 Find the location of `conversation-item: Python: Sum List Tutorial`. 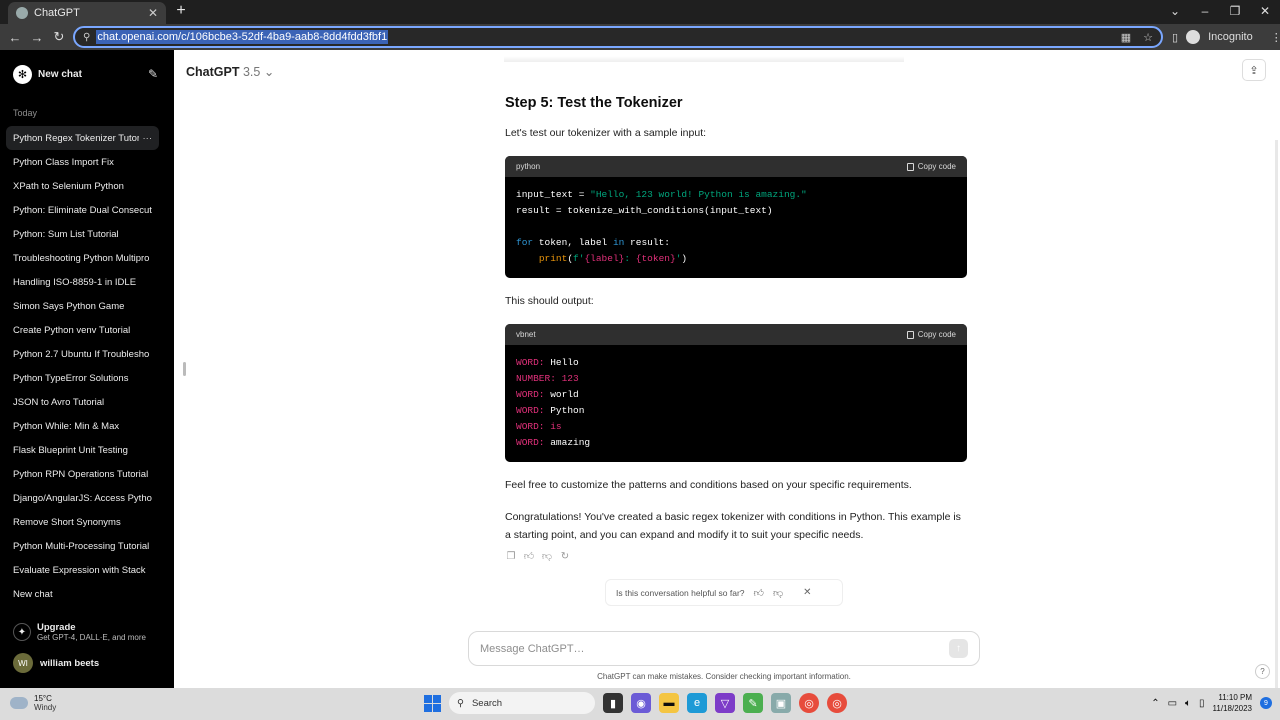

conversation-item: Python: Sum List Tutorial is located at coordinates (82, 234).